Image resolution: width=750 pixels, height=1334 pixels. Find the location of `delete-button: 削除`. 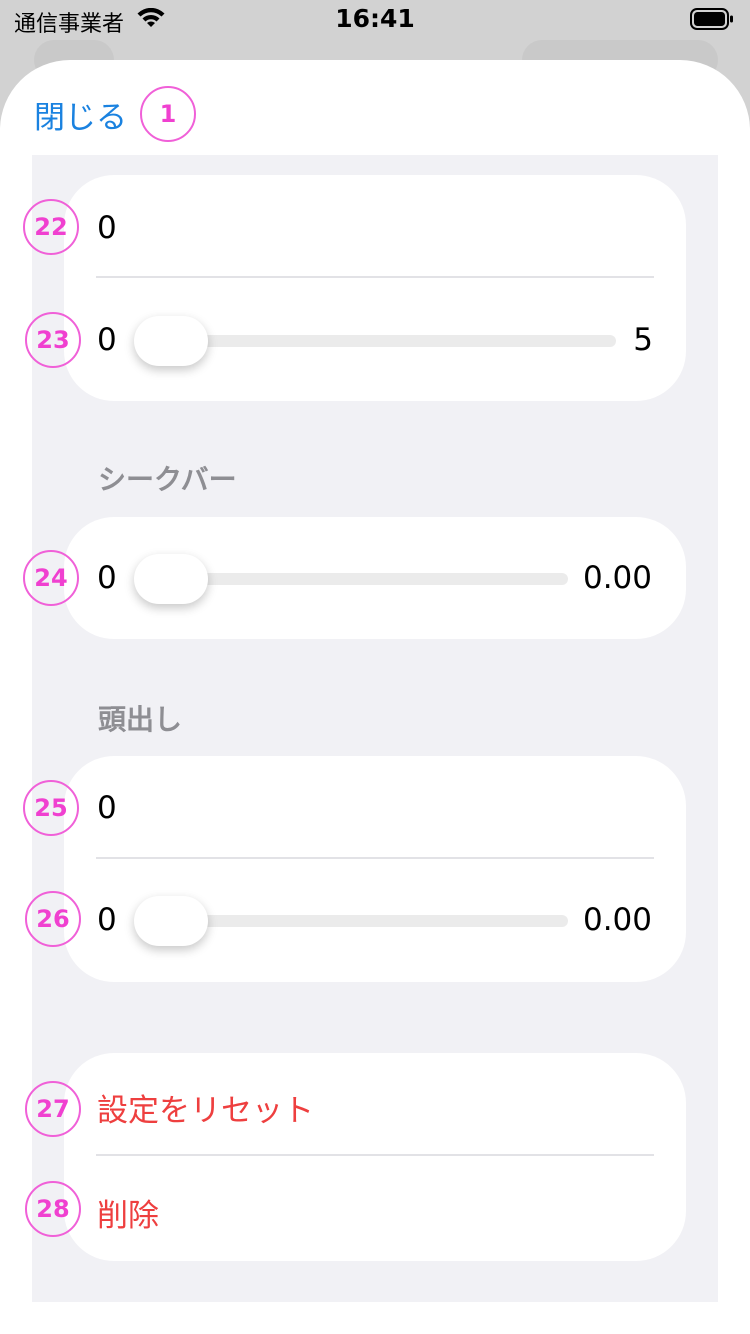

delete-button: 削除 is located at coordinates (128, 1212).